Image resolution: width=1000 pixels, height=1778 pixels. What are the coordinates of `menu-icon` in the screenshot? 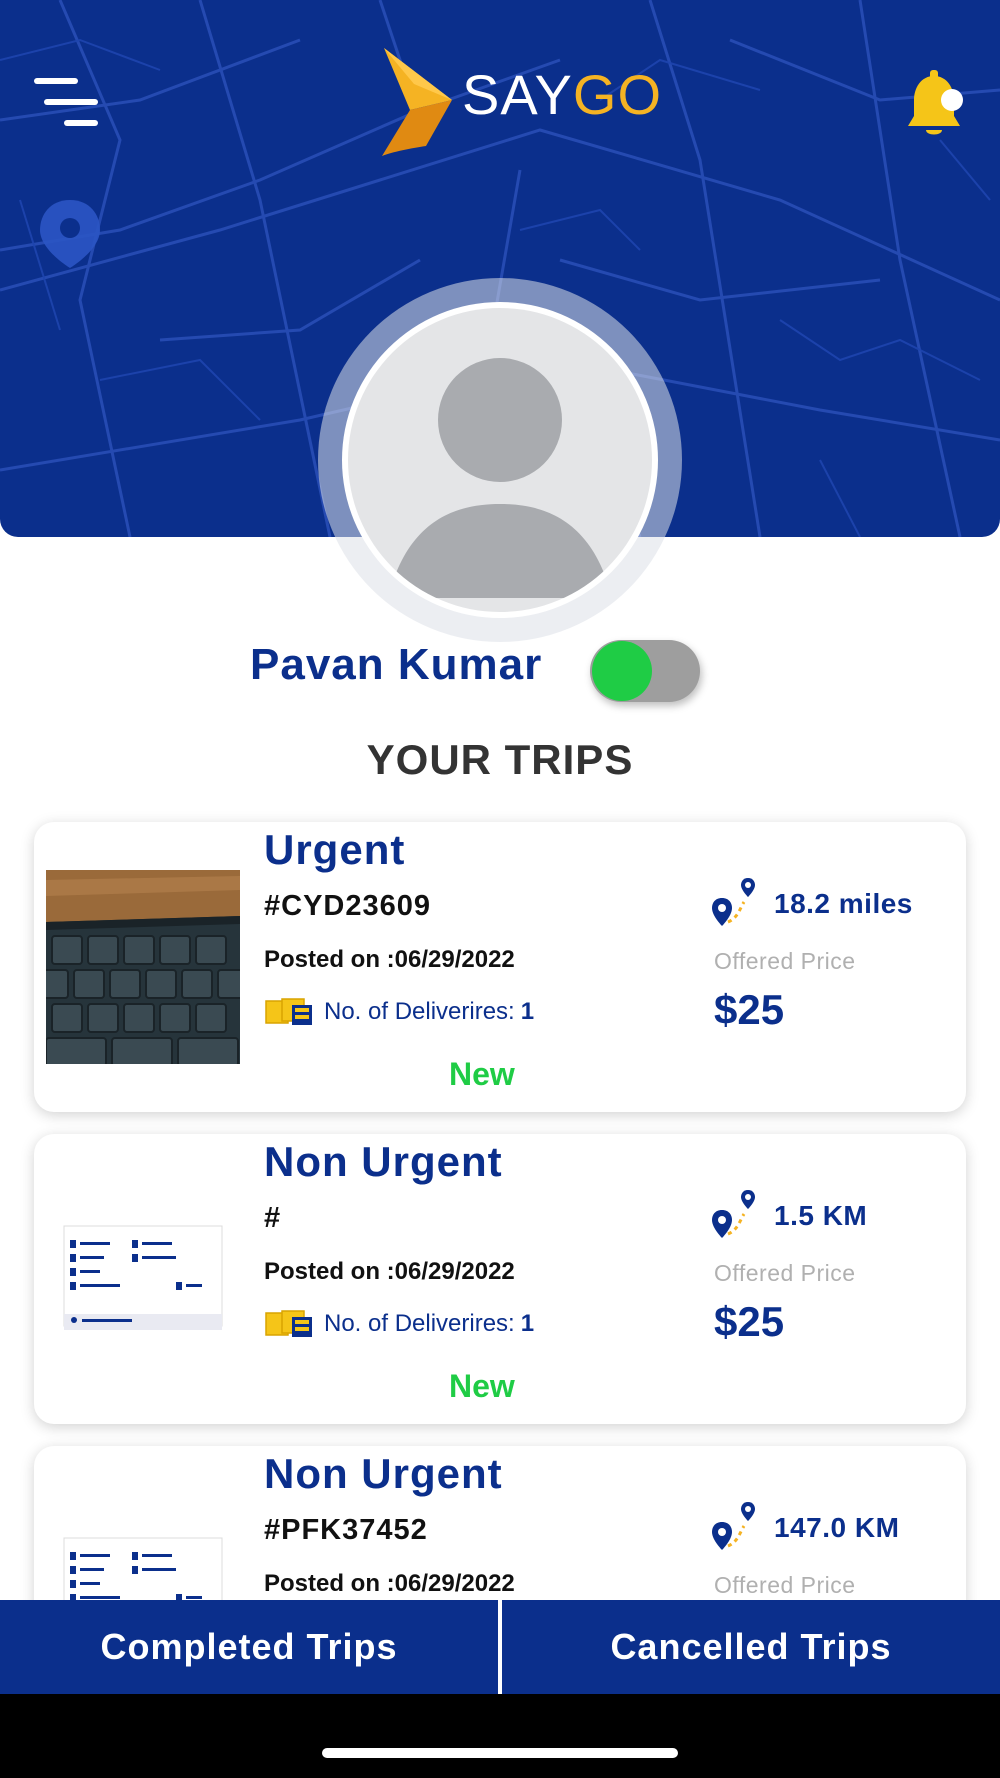 It's located at (56, 81).